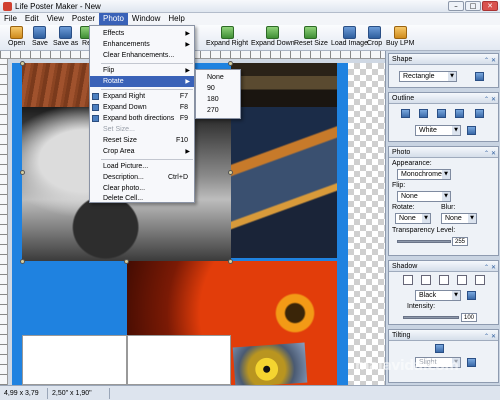  Describe the element at coordinates (142, 151) in the screenshot. I see `menu-item-crop-area: Crop Area ▶` at that location.